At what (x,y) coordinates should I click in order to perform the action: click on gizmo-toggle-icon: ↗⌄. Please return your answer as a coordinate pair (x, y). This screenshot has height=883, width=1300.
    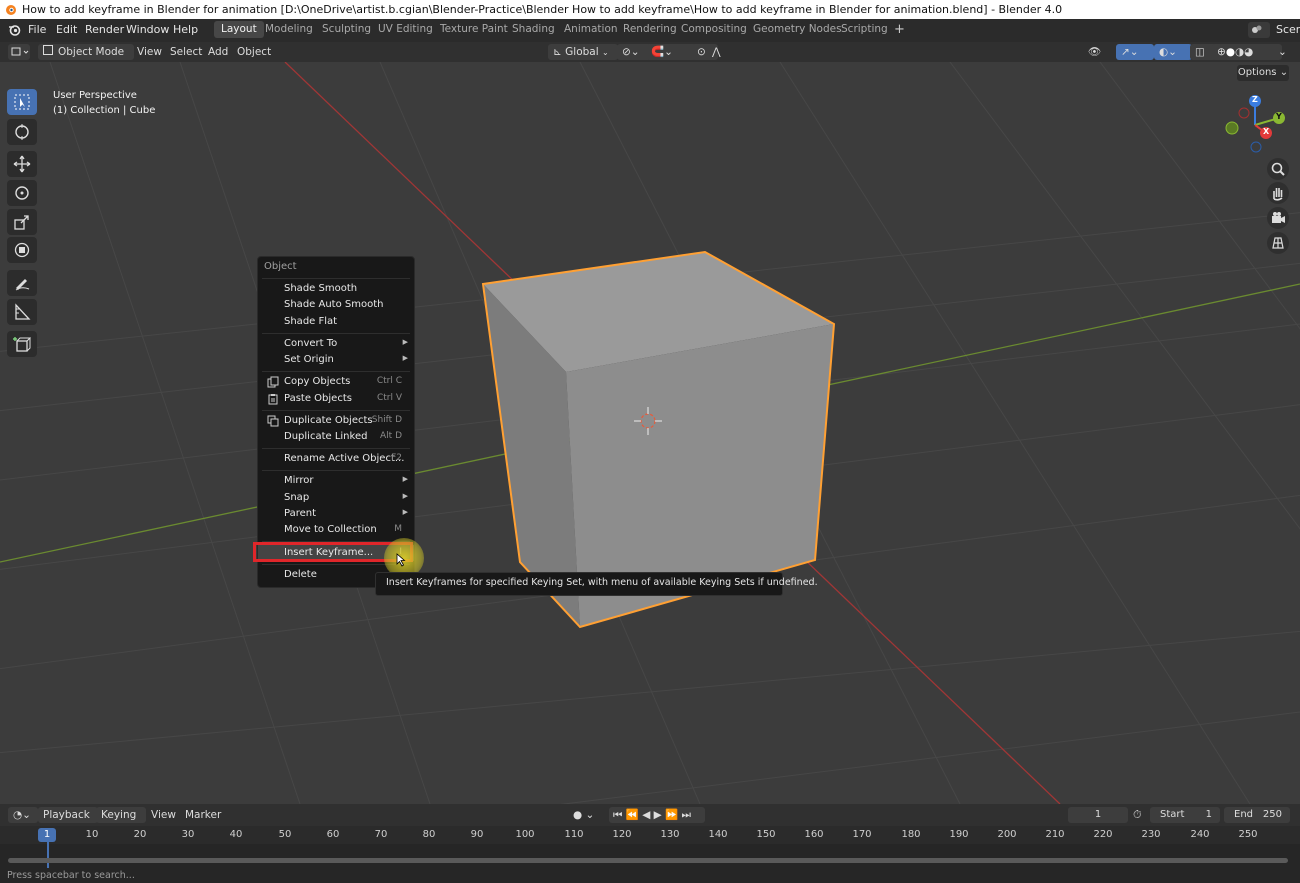
    Looking at the image, I should click on (1135, 52).